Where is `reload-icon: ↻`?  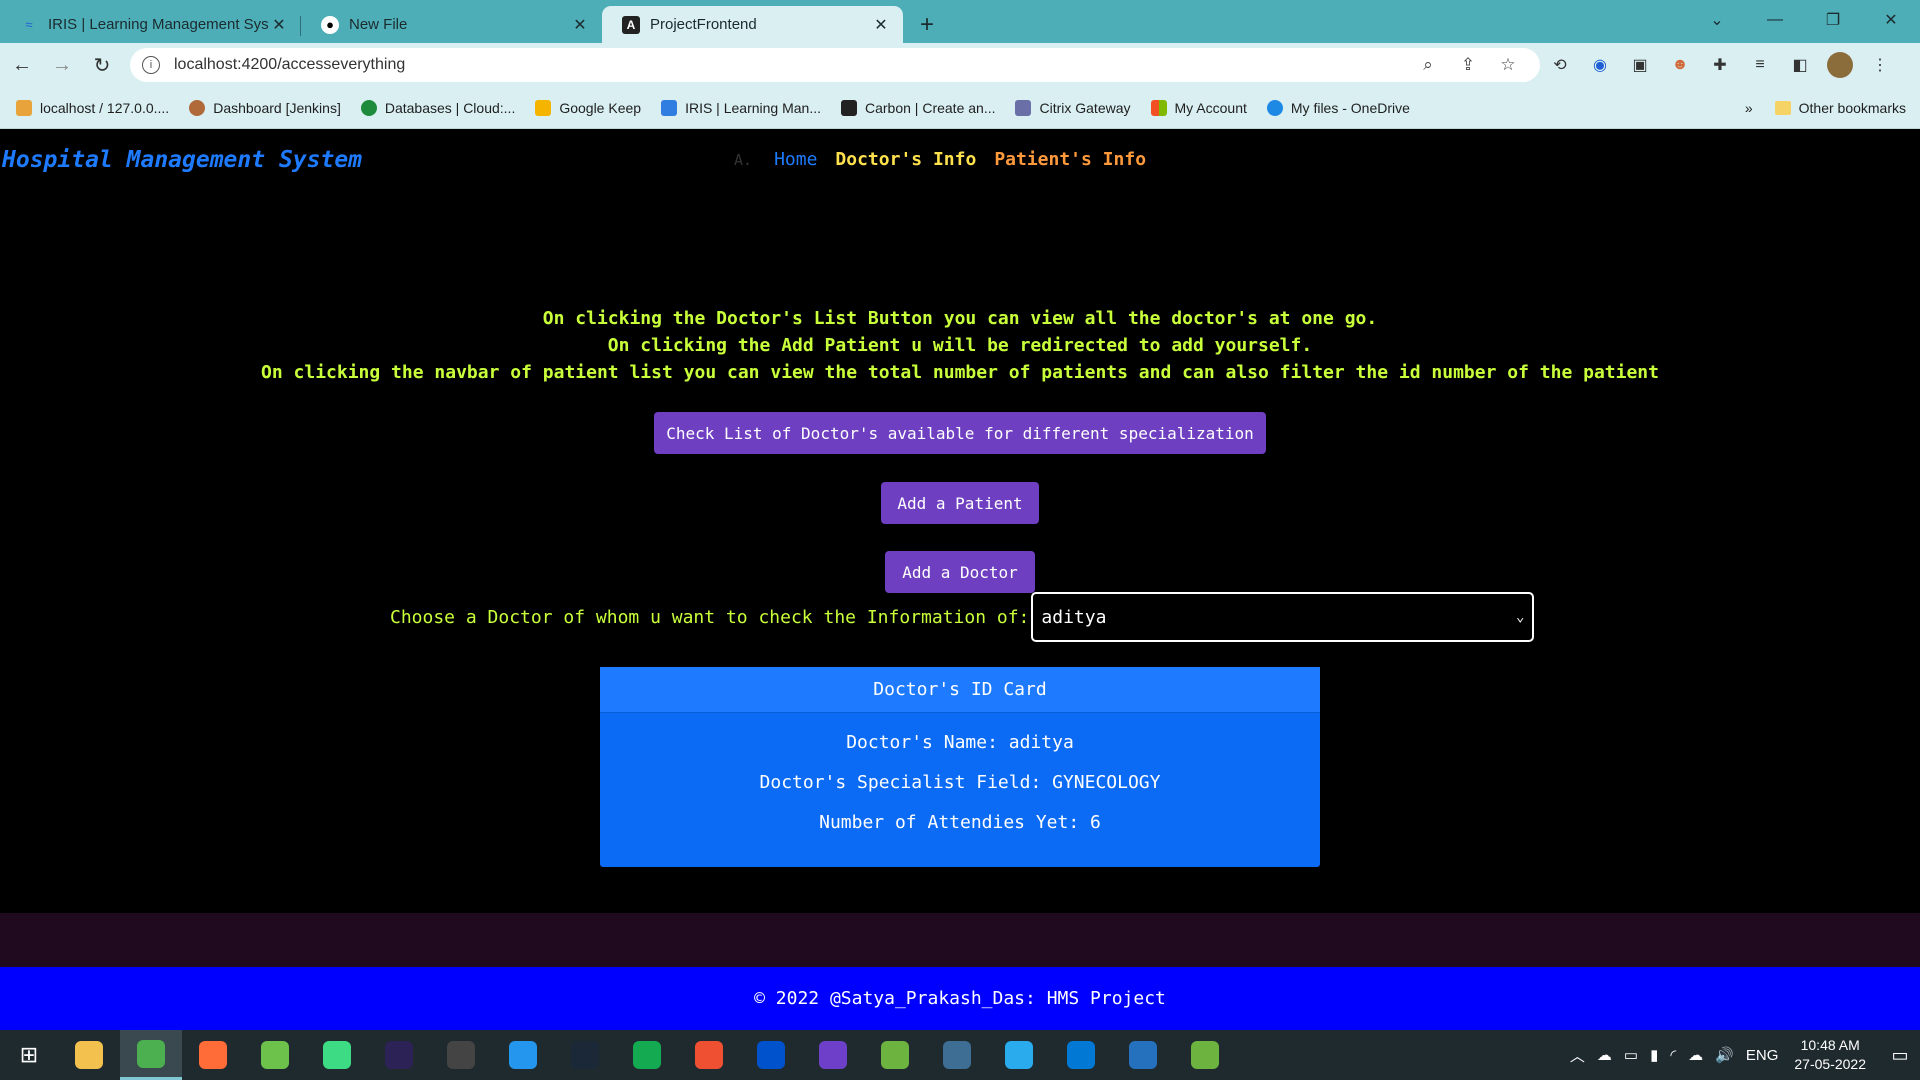
reload-icon: ↻ is located at coordinates (102, 65).